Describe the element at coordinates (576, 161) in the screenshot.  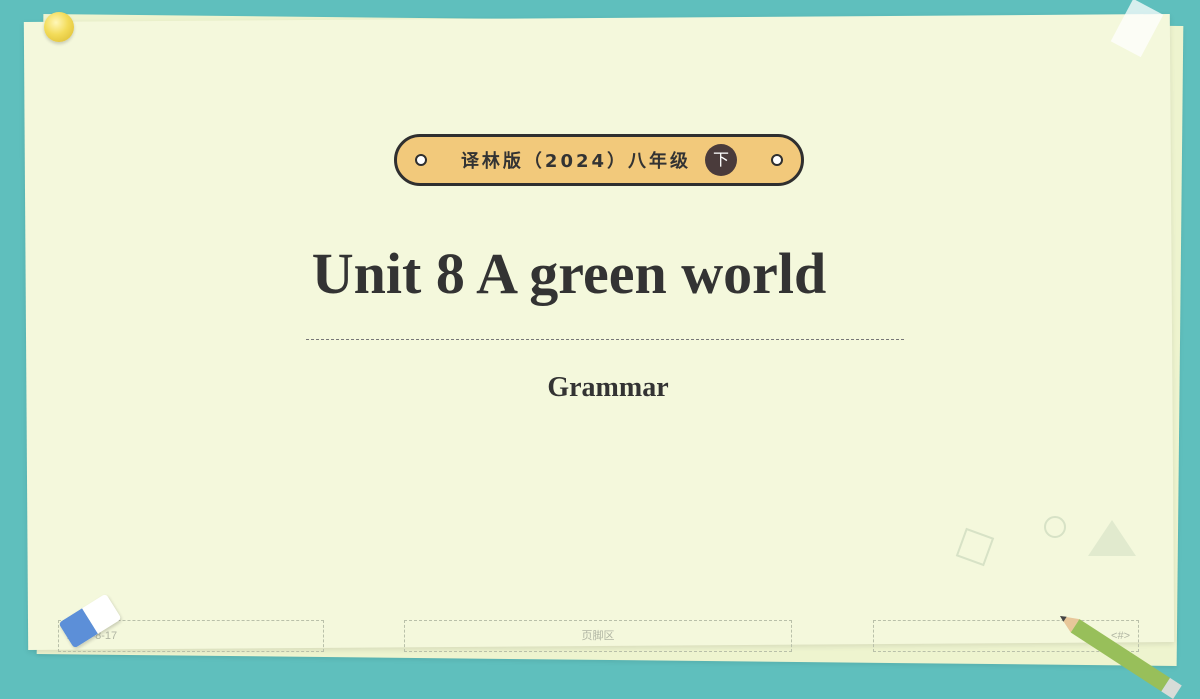
I see `edition-label: 译林版（2024）八年级` at that location.